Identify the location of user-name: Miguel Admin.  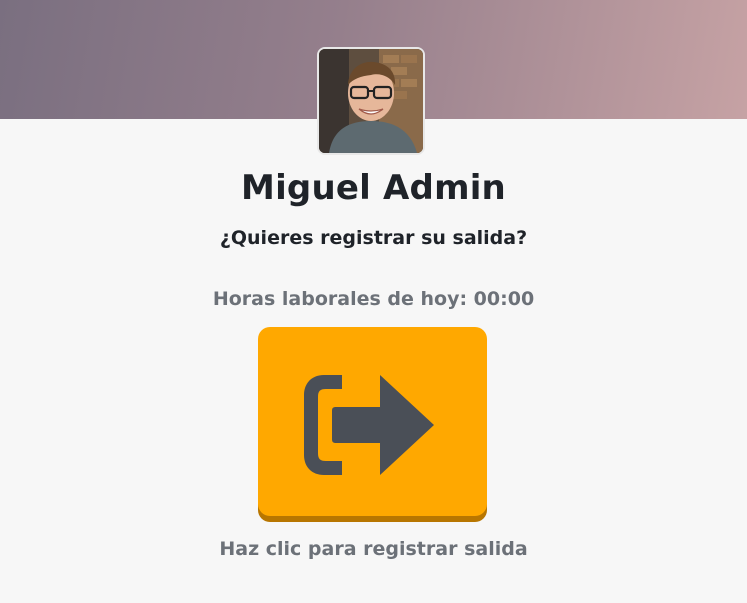
(373, 188).